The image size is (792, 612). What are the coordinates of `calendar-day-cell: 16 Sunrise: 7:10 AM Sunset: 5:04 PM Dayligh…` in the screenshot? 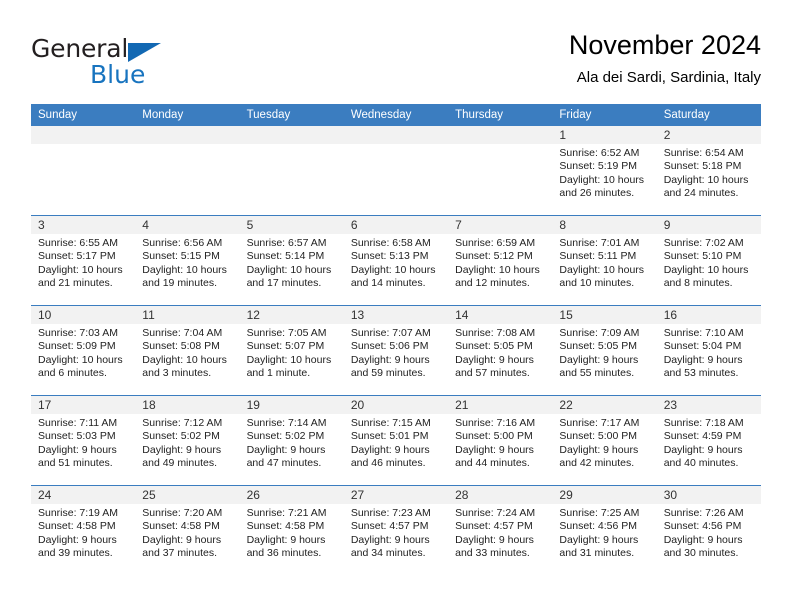 It's located at (708, 350).